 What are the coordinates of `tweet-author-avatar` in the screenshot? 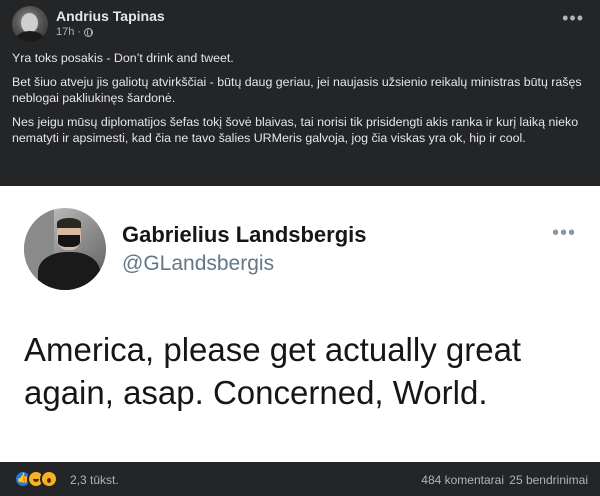 It's located at (65, 249).